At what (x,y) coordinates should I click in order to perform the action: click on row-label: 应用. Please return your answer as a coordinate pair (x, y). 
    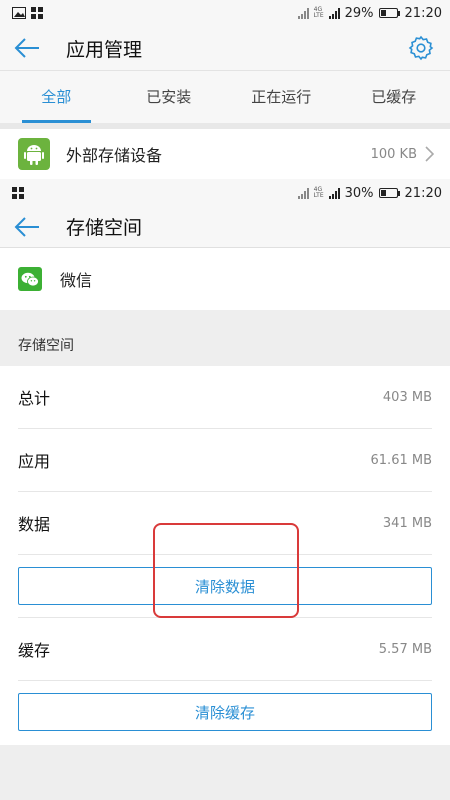
    Looking at the image, I should click on (34, 461).